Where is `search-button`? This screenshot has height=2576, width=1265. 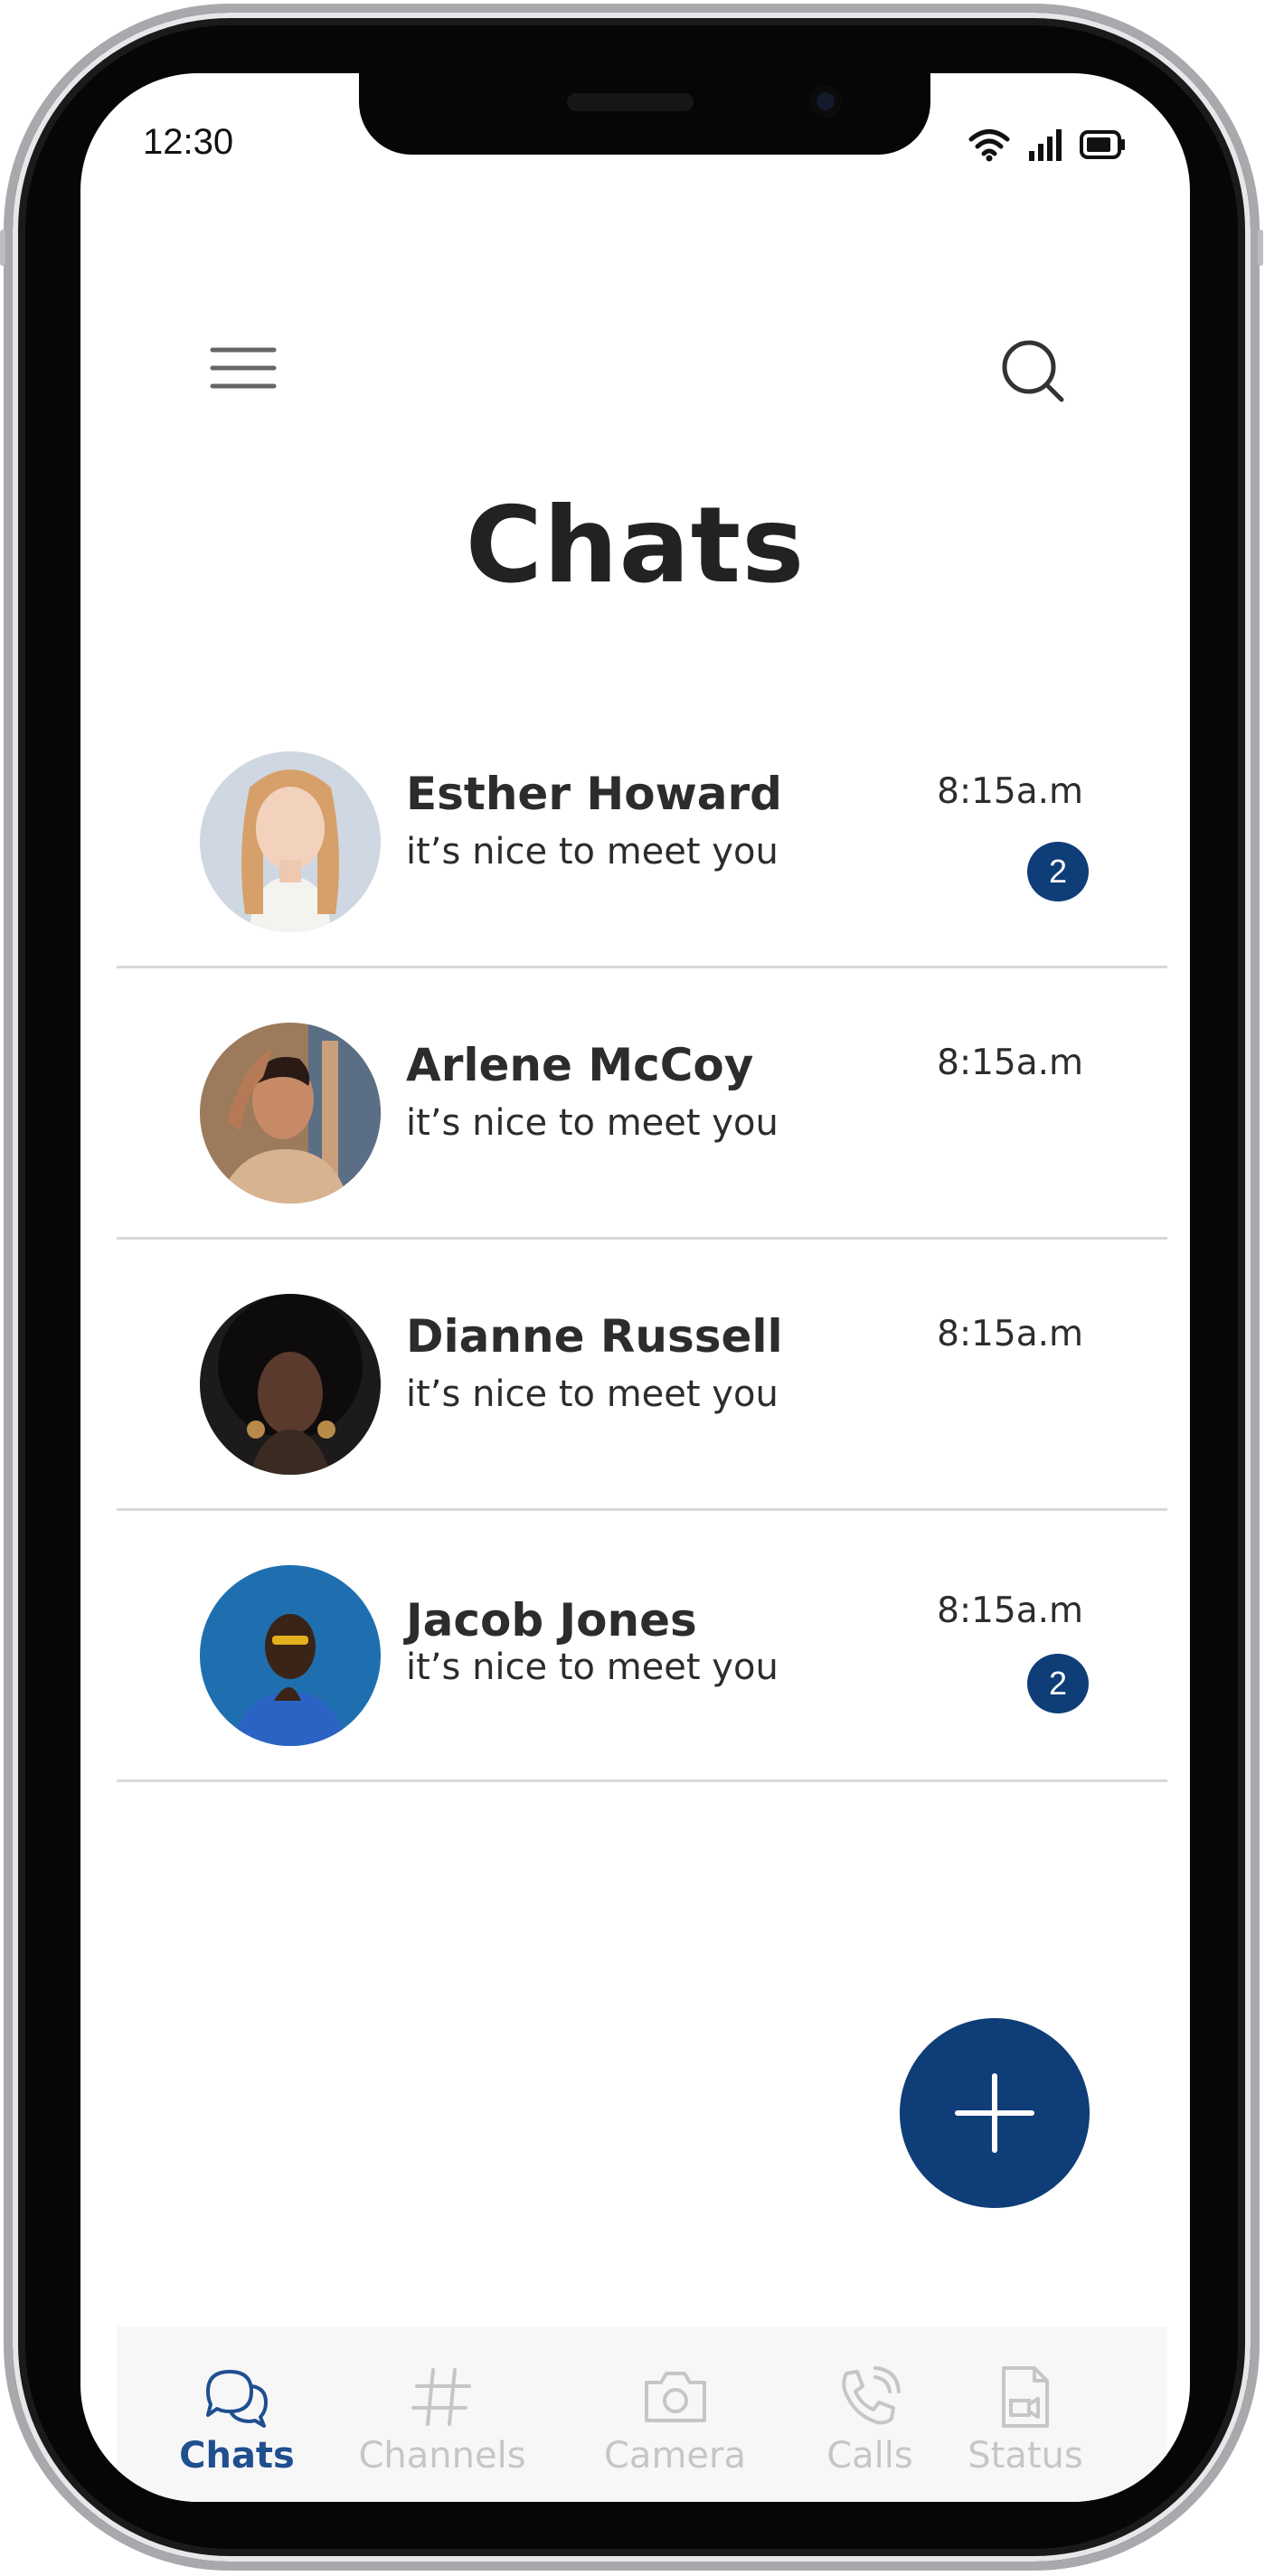 search-button is located at coordinates (1034, 371).